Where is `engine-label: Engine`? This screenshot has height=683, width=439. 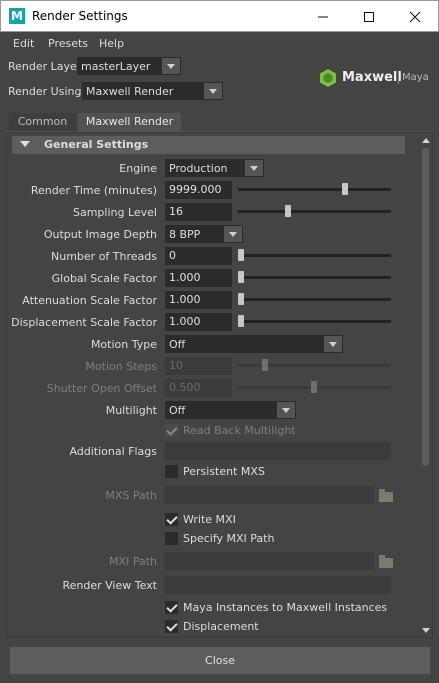 engine-label: Engine is located at coordinates (138, 168).